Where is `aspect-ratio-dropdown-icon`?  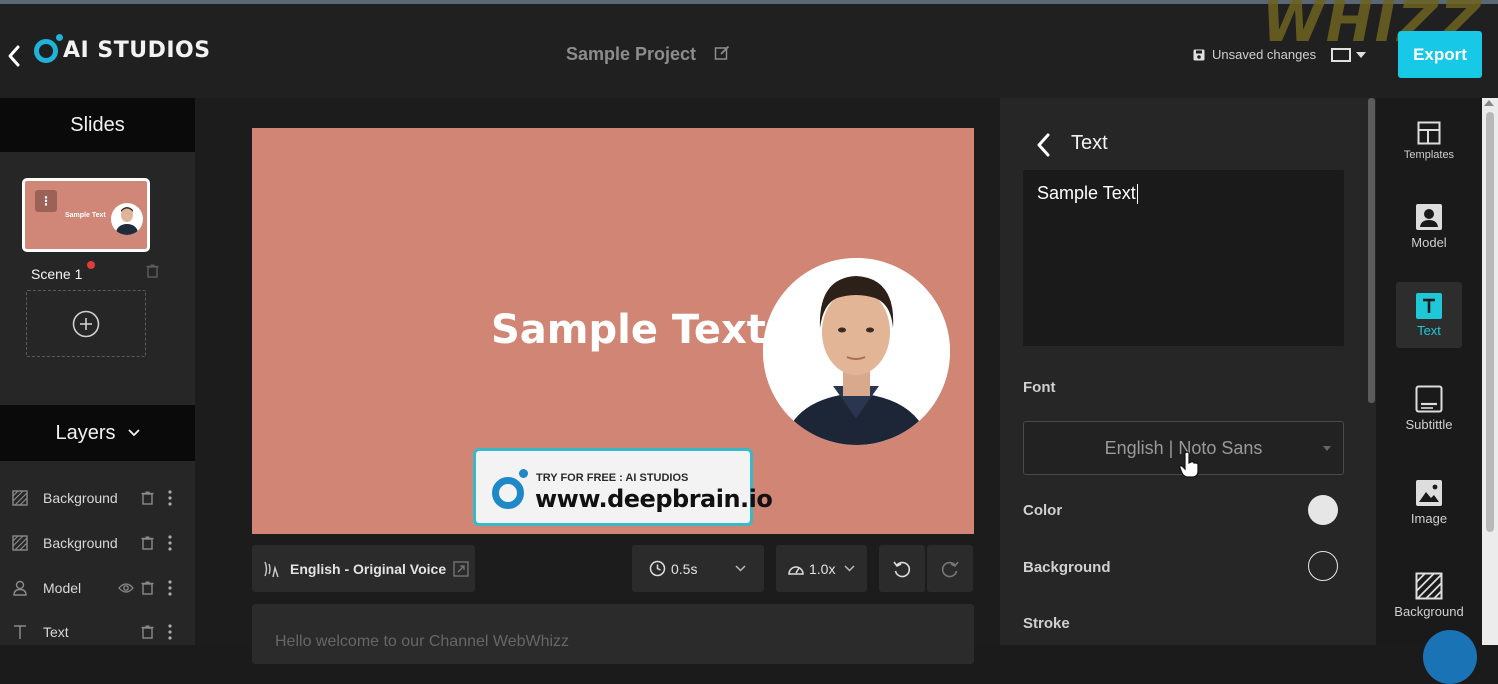
aspect-ratio-dropdown-icon is located at coordinates (1350, 55).